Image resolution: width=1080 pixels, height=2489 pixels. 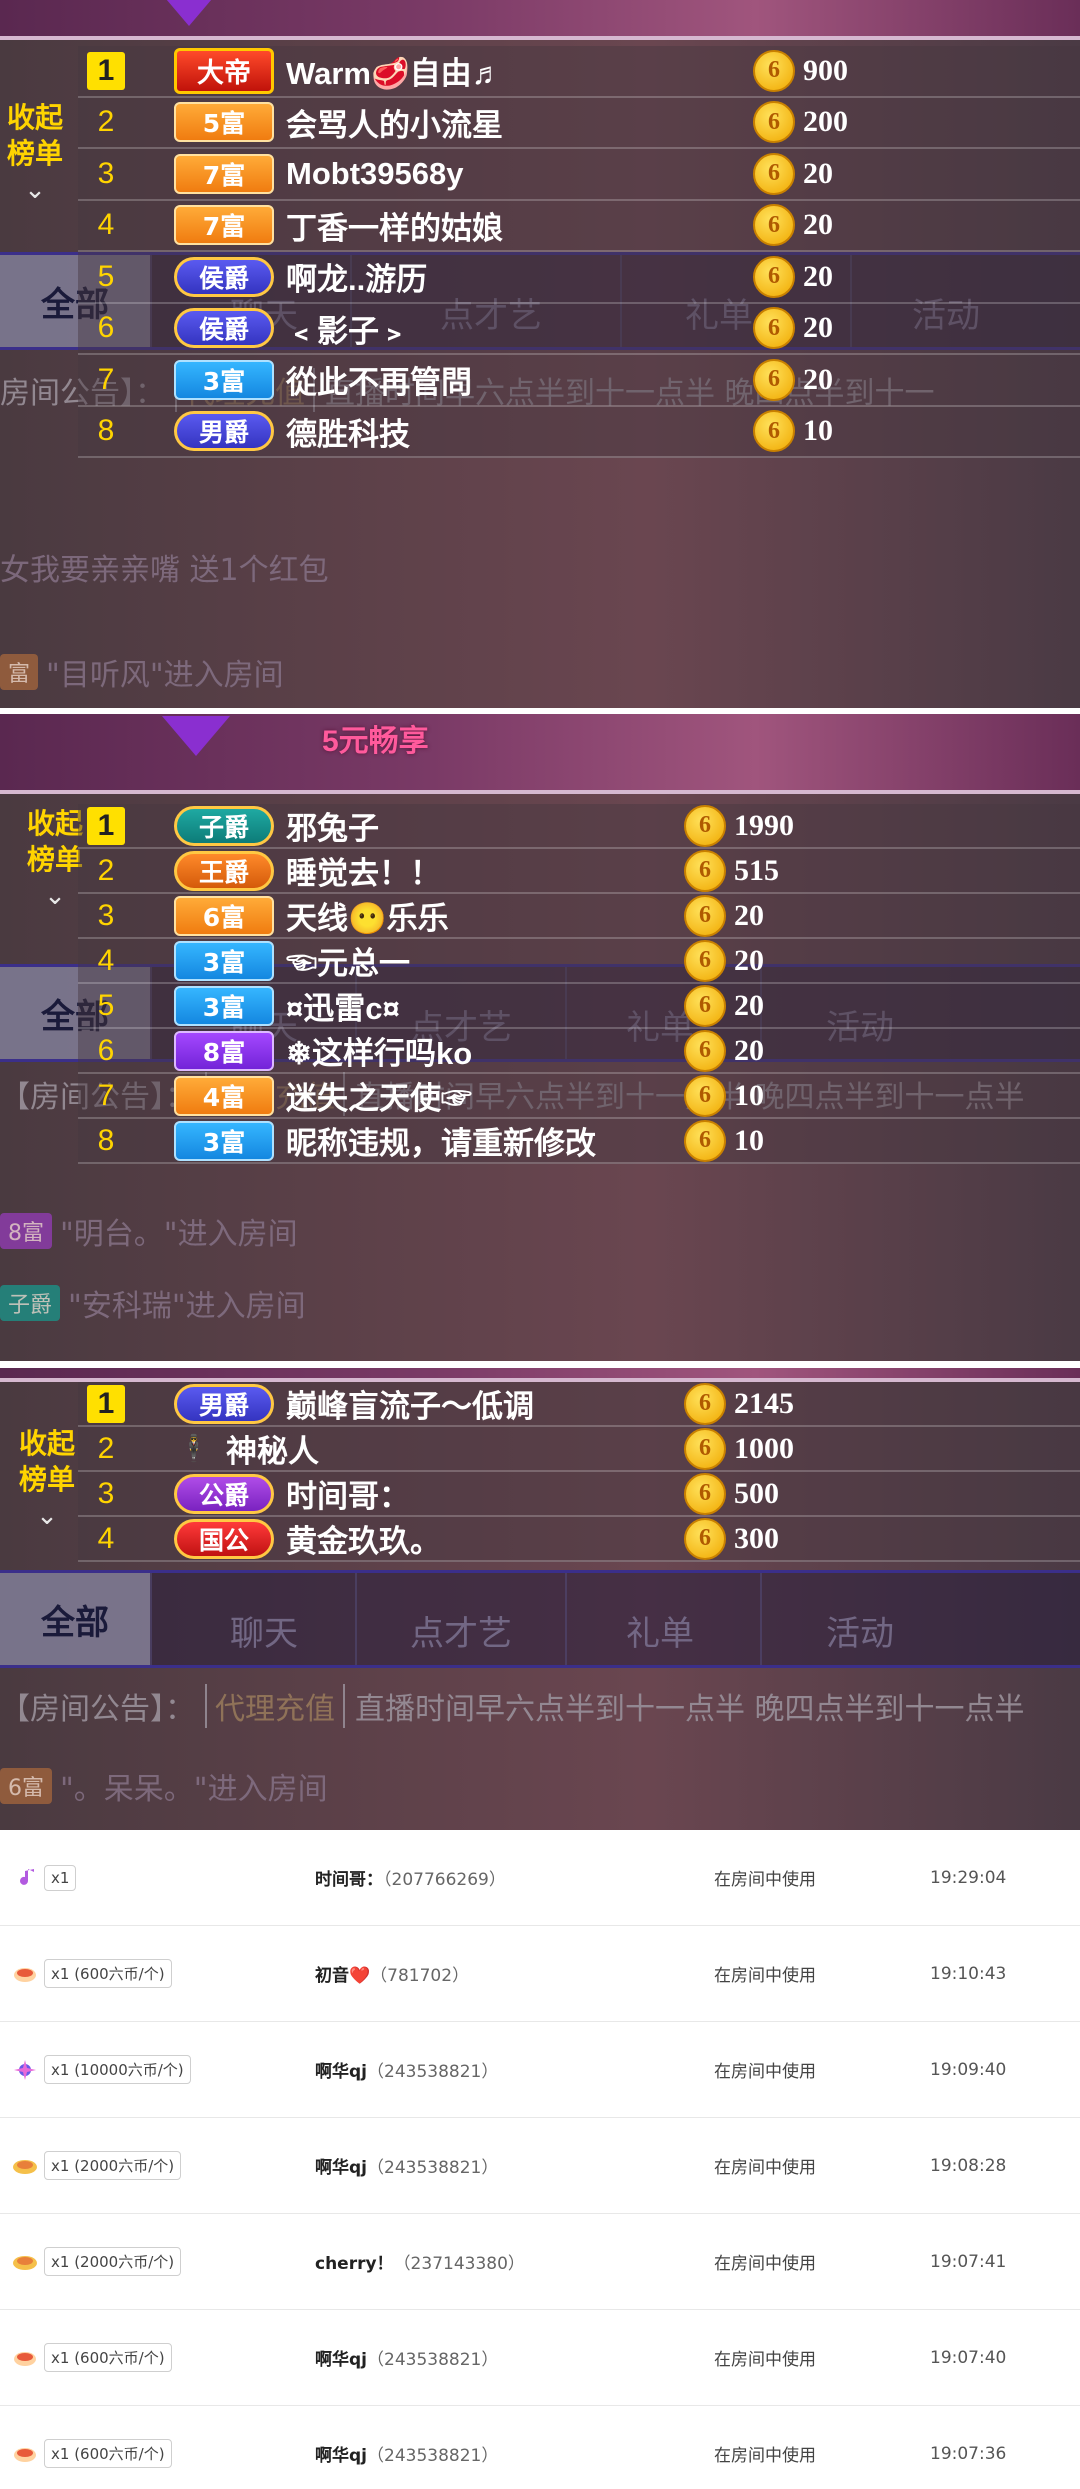 I want to click on user-name: 时间哥：, so click(x=486, y=1493).